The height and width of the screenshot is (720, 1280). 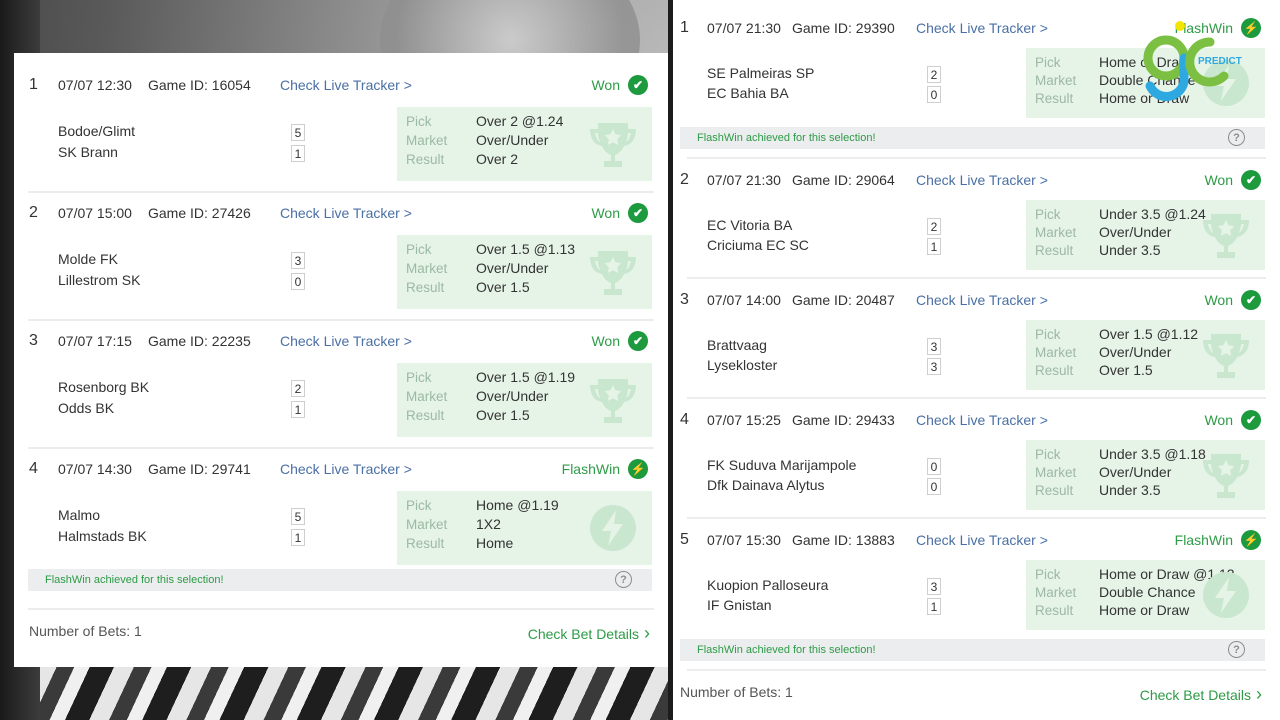 I want to click on bet-datetime: 07/07 21:30, so click(x=744, y=28).